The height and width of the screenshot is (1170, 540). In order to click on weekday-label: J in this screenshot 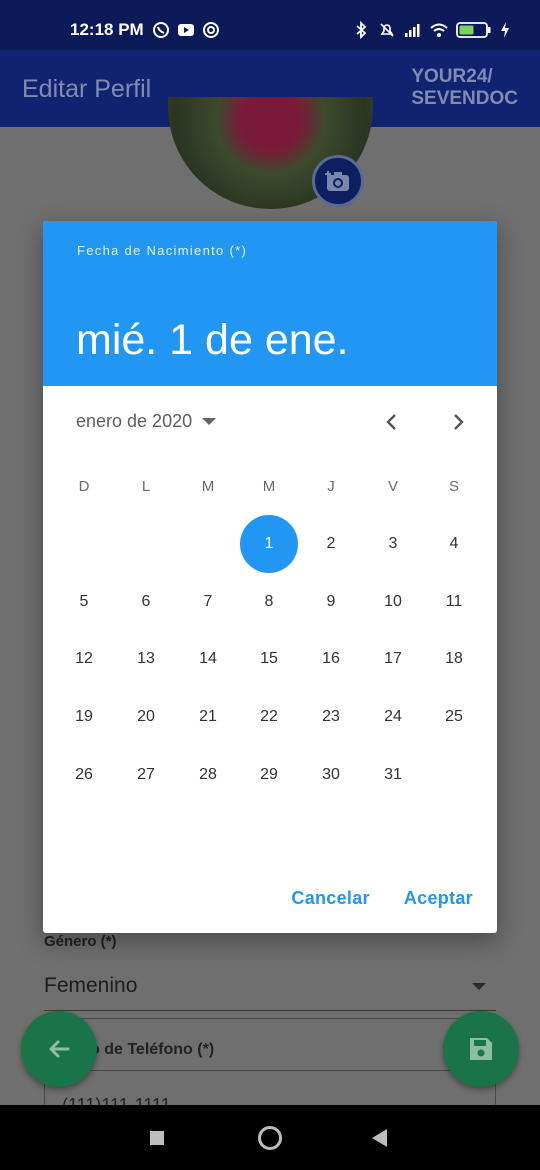, I will do `click(331, 486)`.